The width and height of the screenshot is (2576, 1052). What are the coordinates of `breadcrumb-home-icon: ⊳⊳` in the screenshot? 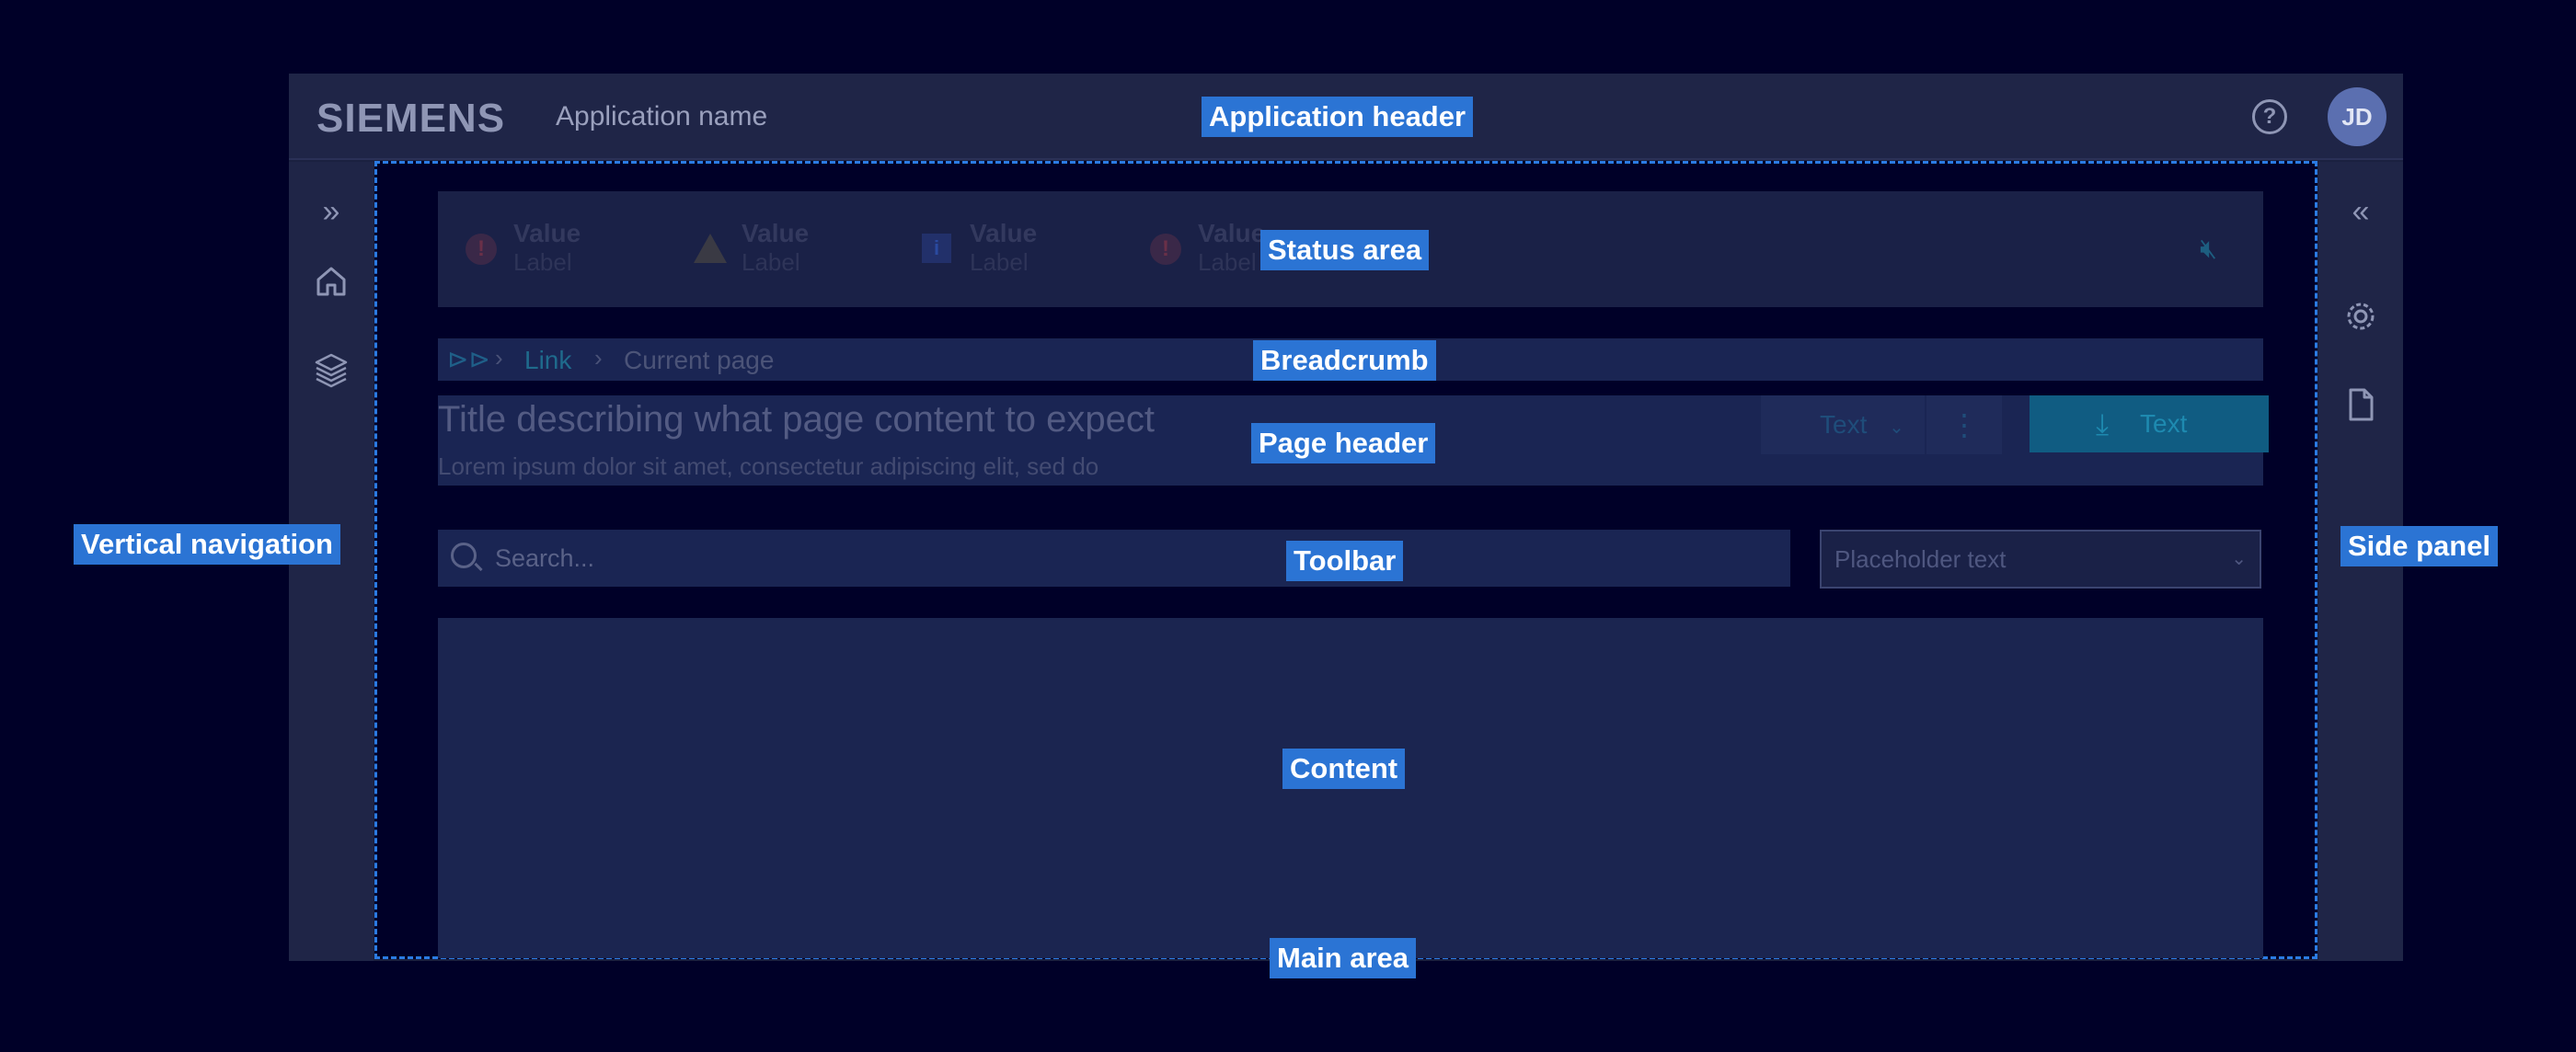 It's located at (468, 359).